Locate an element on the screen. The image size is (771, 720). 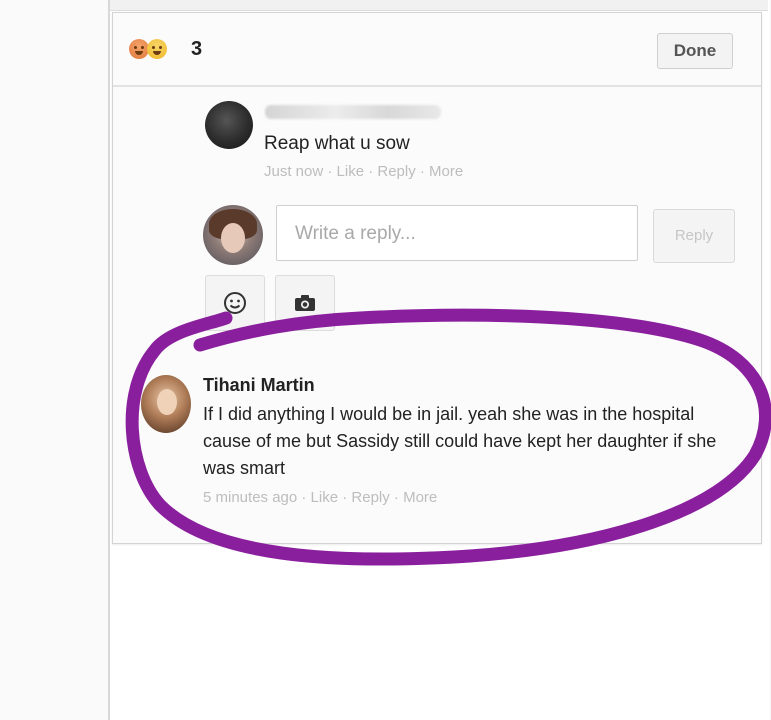
comment-meta: Just now · Like · Reply · More is located at coordinates (363, 171).